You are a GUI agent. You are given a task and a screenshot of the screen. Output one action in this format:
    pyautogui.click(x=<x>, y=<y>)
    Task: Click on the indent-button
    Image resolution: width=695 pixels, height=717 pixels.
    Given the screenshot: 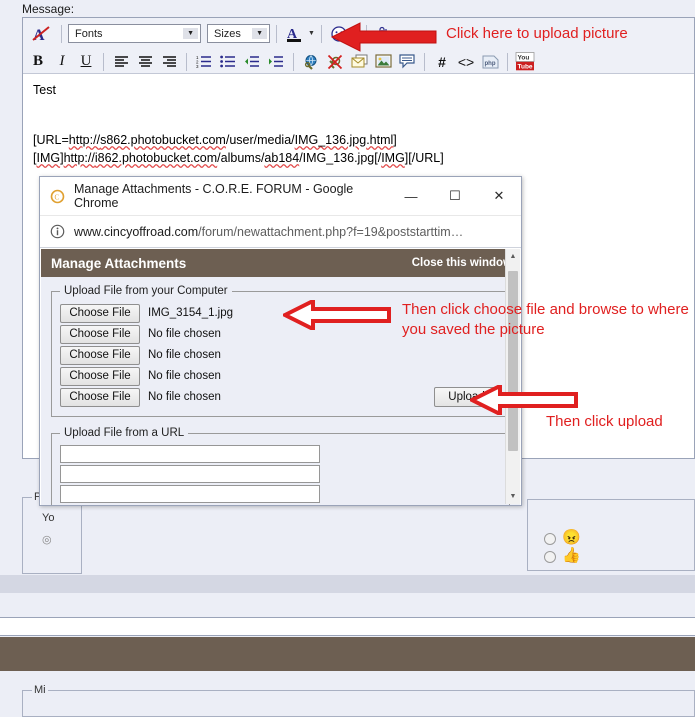 What is the action you would take?
    pyautogui.click(x=276, y=61)
    